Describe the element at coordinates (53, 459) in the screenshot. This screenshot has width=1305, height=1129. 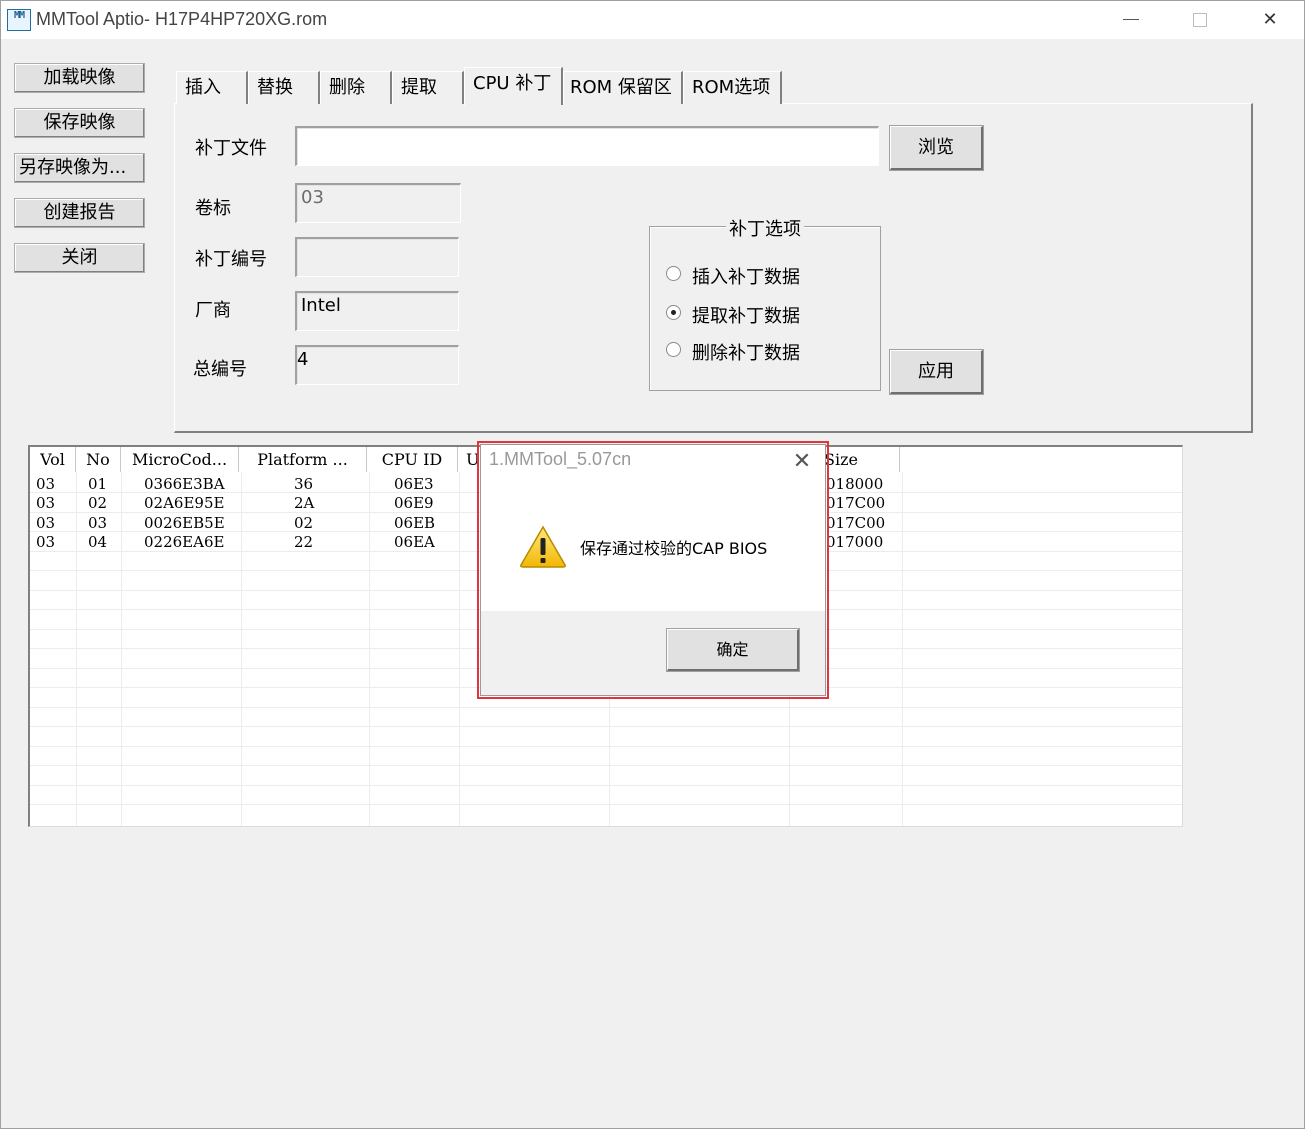
I see `column-vol: Vol` at that location.